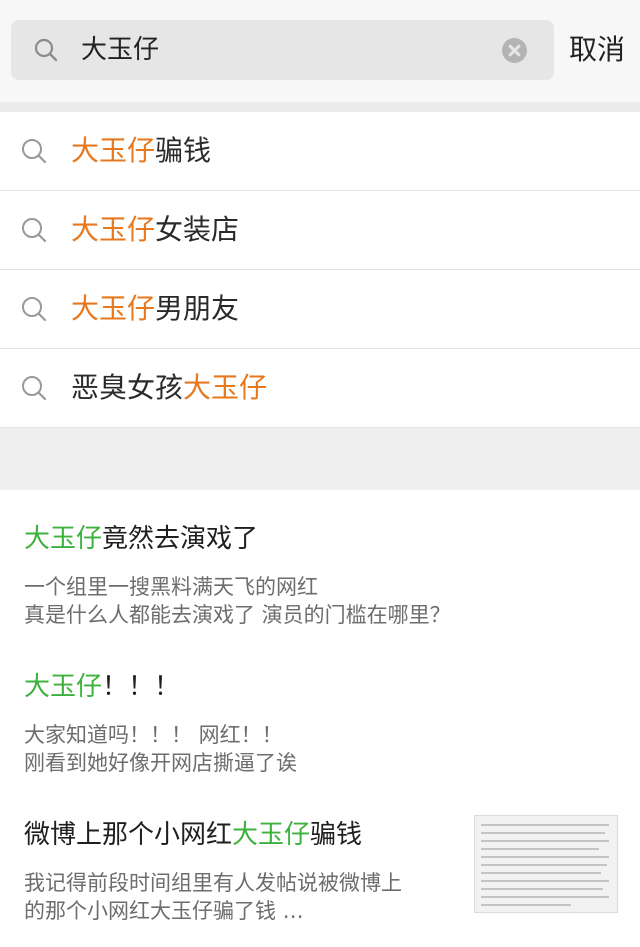 Image resolution: width=640 pixels, height=947 pixels. What do you see at coordinates (237, 601) in the screenshot?
I see `result-desc: 一个组里一搜黑料满天飞的网红 真是什么人都能去演戏了 演员的门槛在哪里？` at bounding box center [237, 601].